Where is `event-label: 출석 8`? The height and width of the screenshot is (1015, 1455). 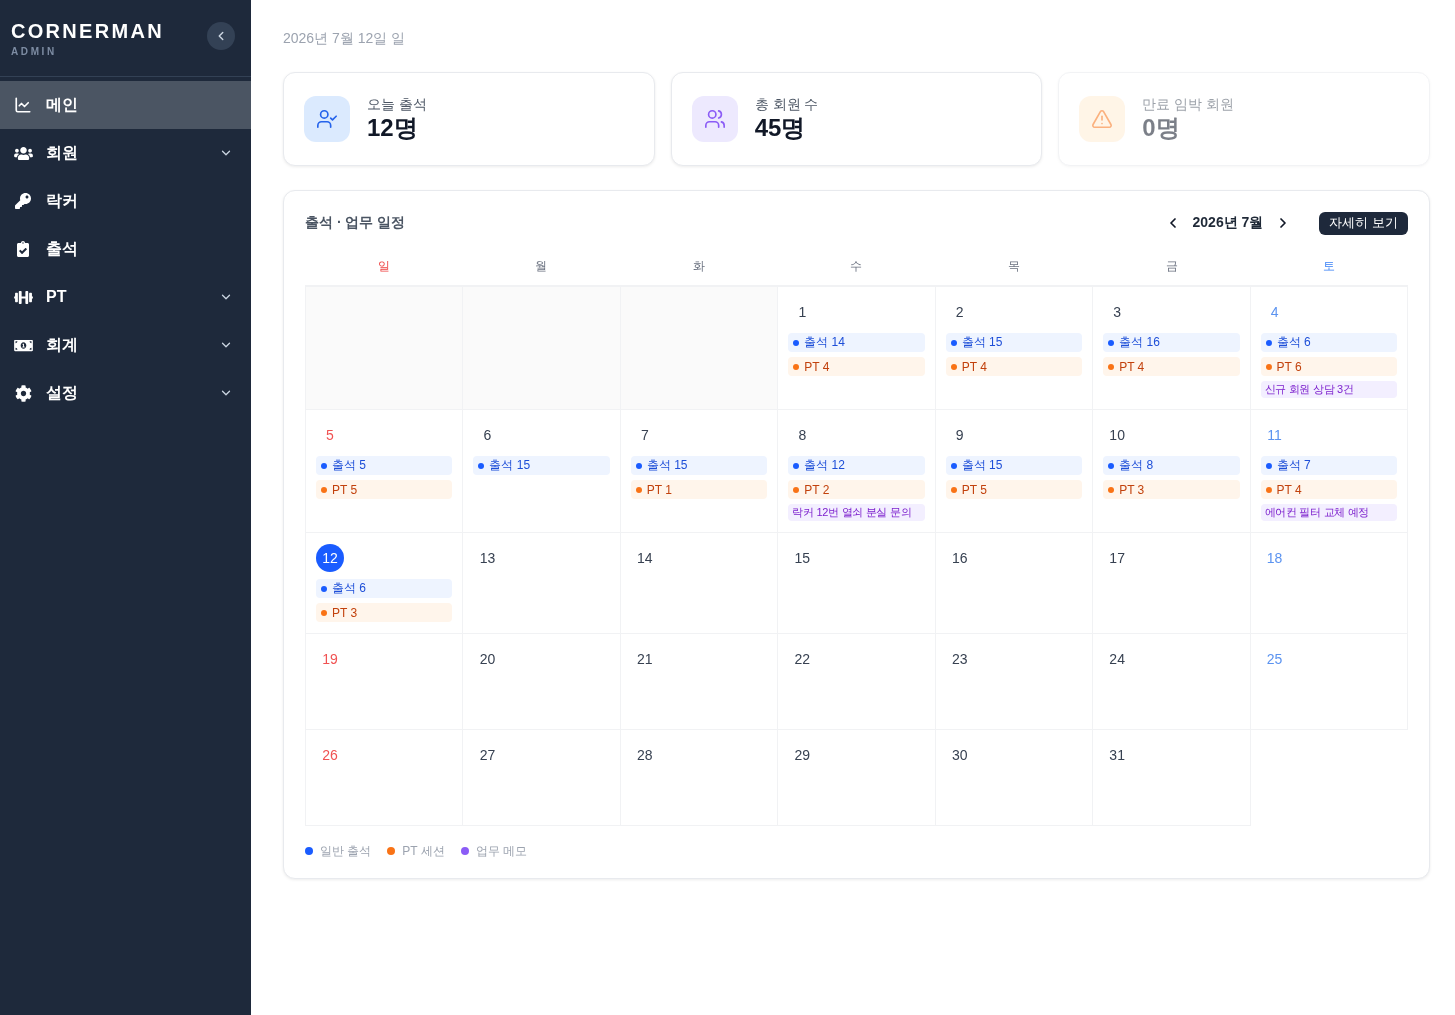 event-label: 출석 8 is located at coordinates (1136, 465).